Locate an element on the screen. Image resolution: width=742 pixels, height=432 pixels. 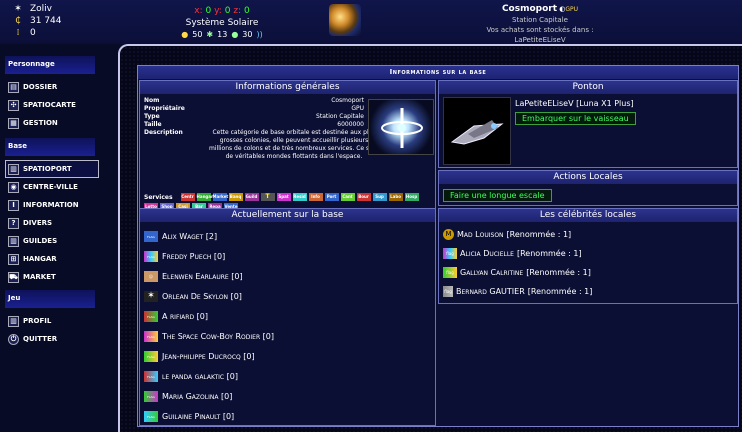
sidebar-item-hangar: ⊞ hangar is located at coordinates (63, 259).